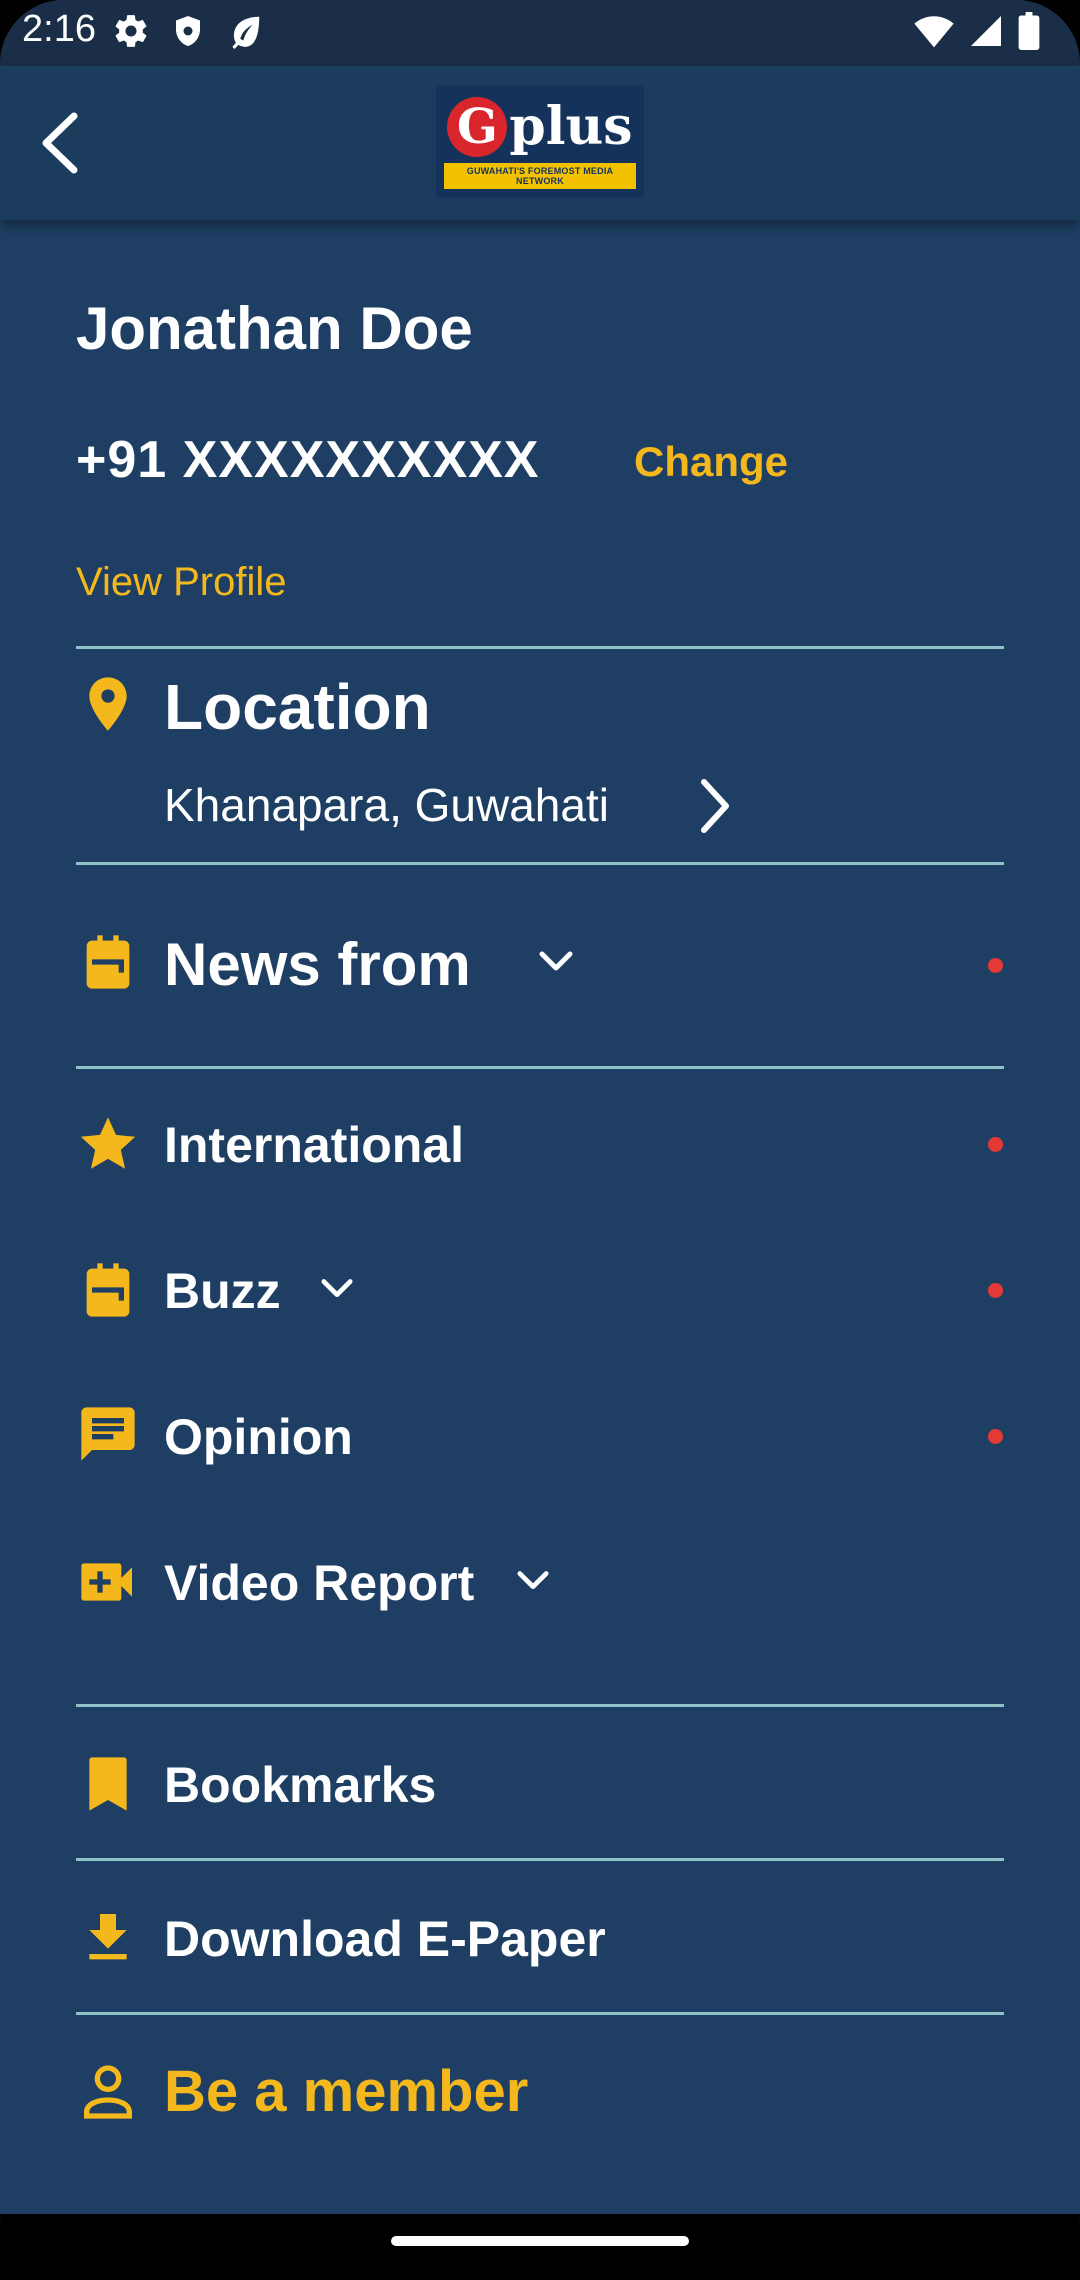  Describe the element at coordinates (258, 1437) in the screenshot. I see `opinion-label: Opinion` at that location.